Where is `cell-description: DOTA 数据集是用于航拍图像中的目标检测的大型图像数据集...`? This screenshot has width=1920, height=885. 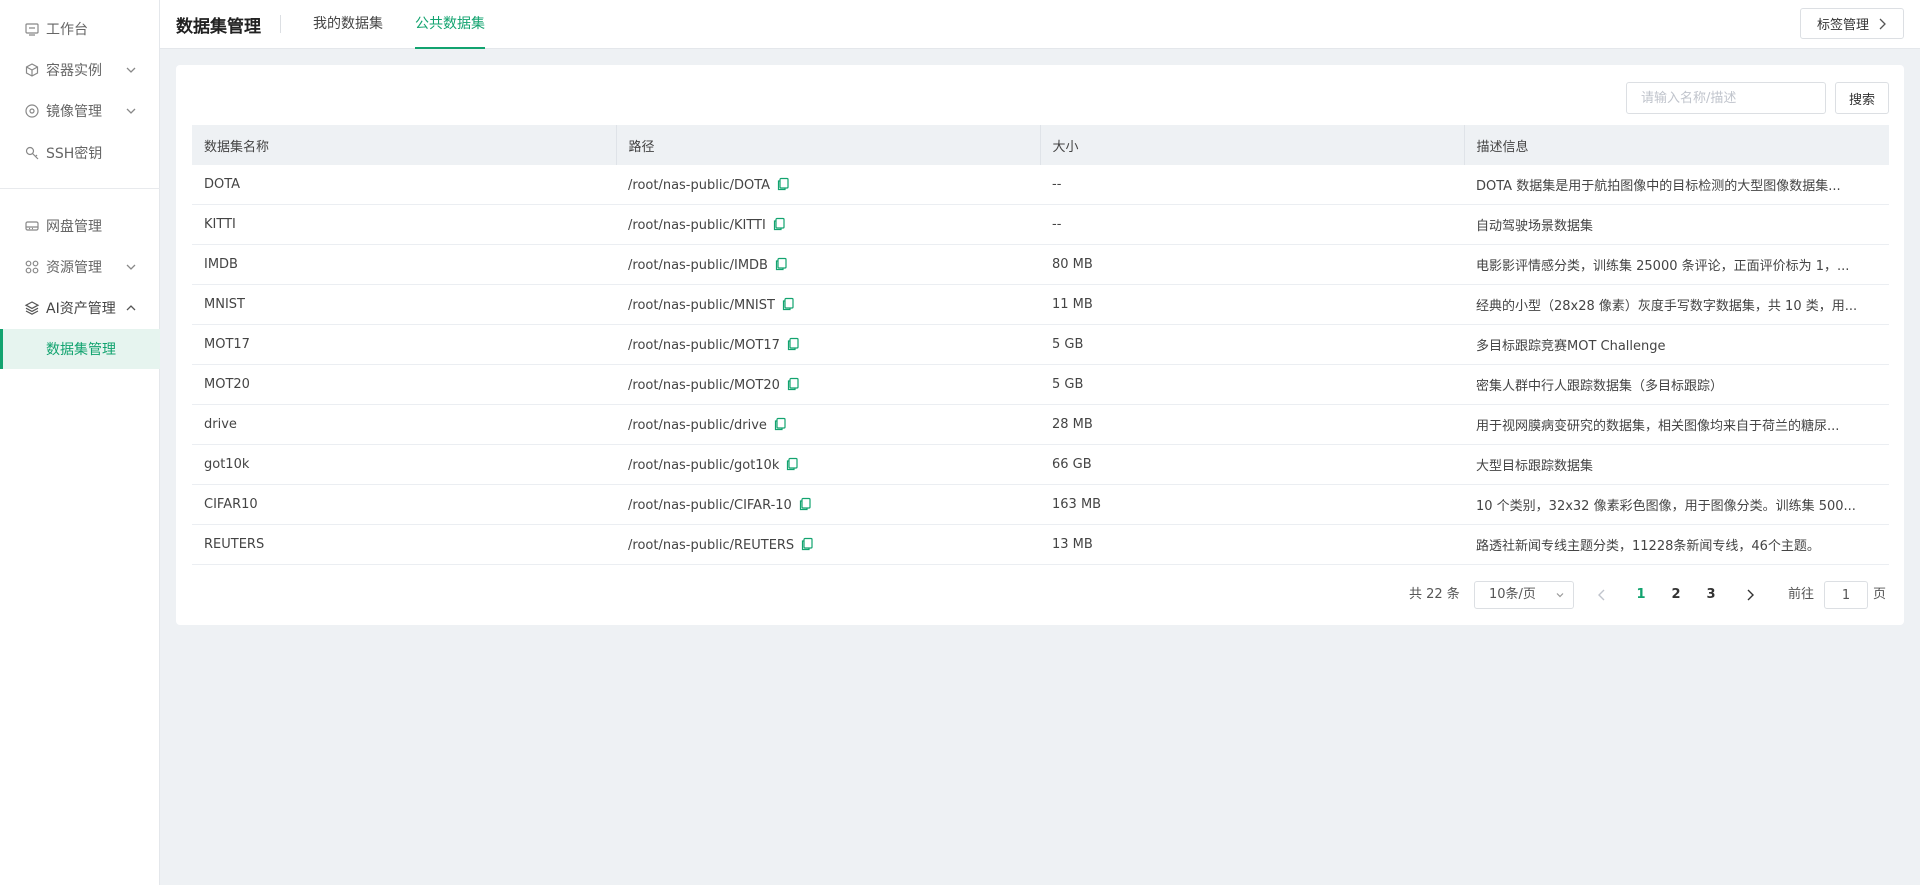 cell-description: DOTA 数据集是用于航拍图像中的目标检测的大型图像数据集... is located at coordinates (1676, 185).